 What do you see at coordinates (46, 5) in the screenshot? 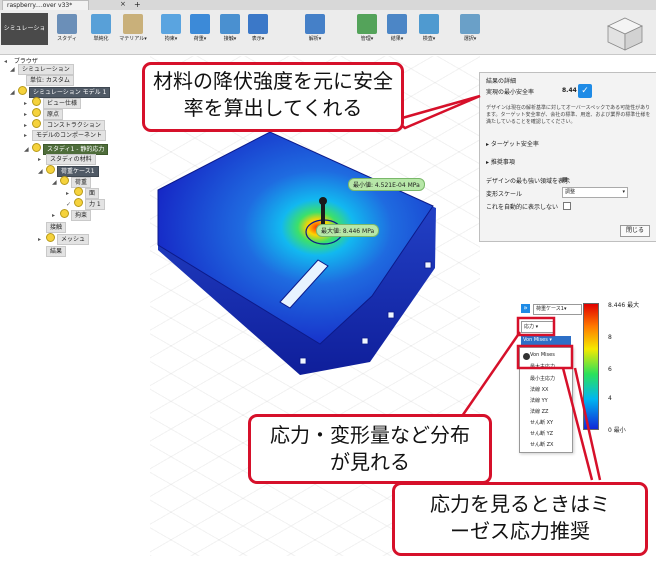
I see `document-tab: raspberry....over v33*` at bounding box center [46, 5].